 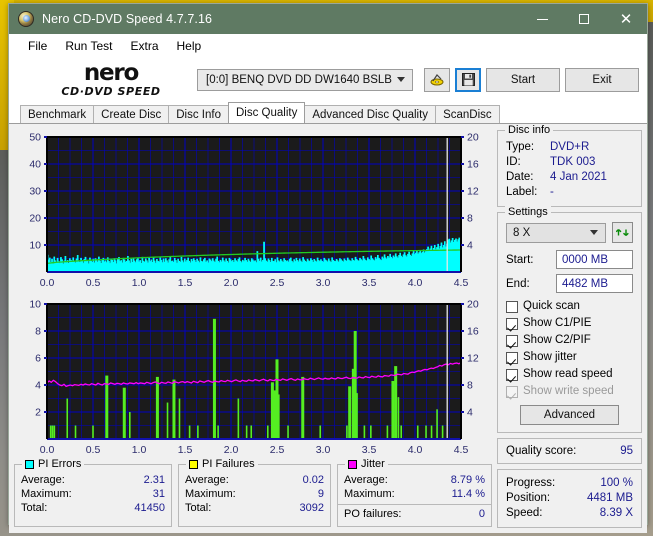 I want to click on pi-errors-average-label: Average:, so click(x=43, y=480).